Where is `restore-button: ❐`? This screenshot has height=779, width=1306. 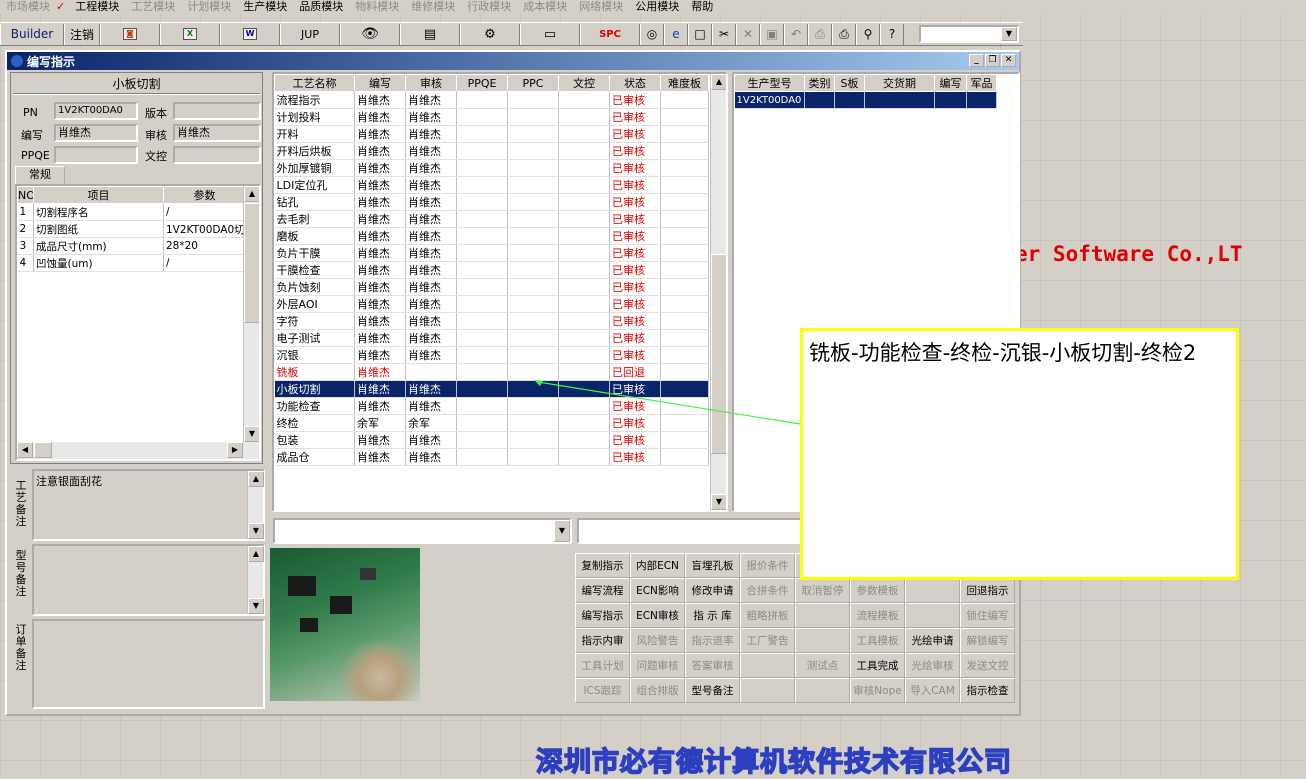
restore-button: ❐ is located at coordinates (992, 60).